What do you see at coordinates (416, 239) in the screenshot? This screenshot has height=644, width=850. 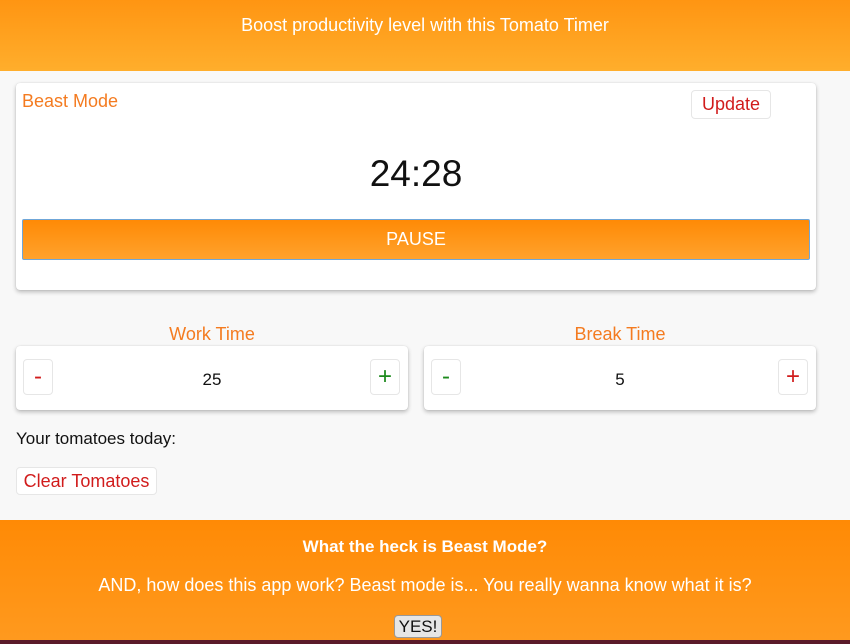 I see `pause-button: PAUSE` at bounding box center [416, 239].